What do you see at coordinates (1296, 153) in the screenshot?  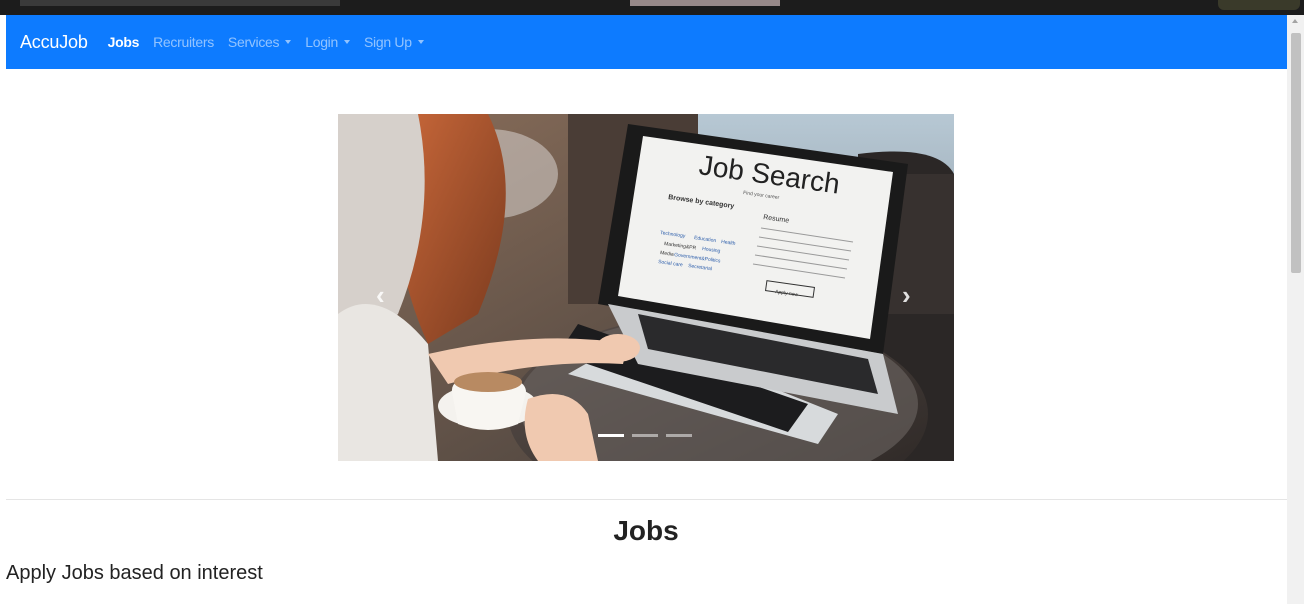 I see `scrollbar-thumb` at bounding box center [1296, 153].